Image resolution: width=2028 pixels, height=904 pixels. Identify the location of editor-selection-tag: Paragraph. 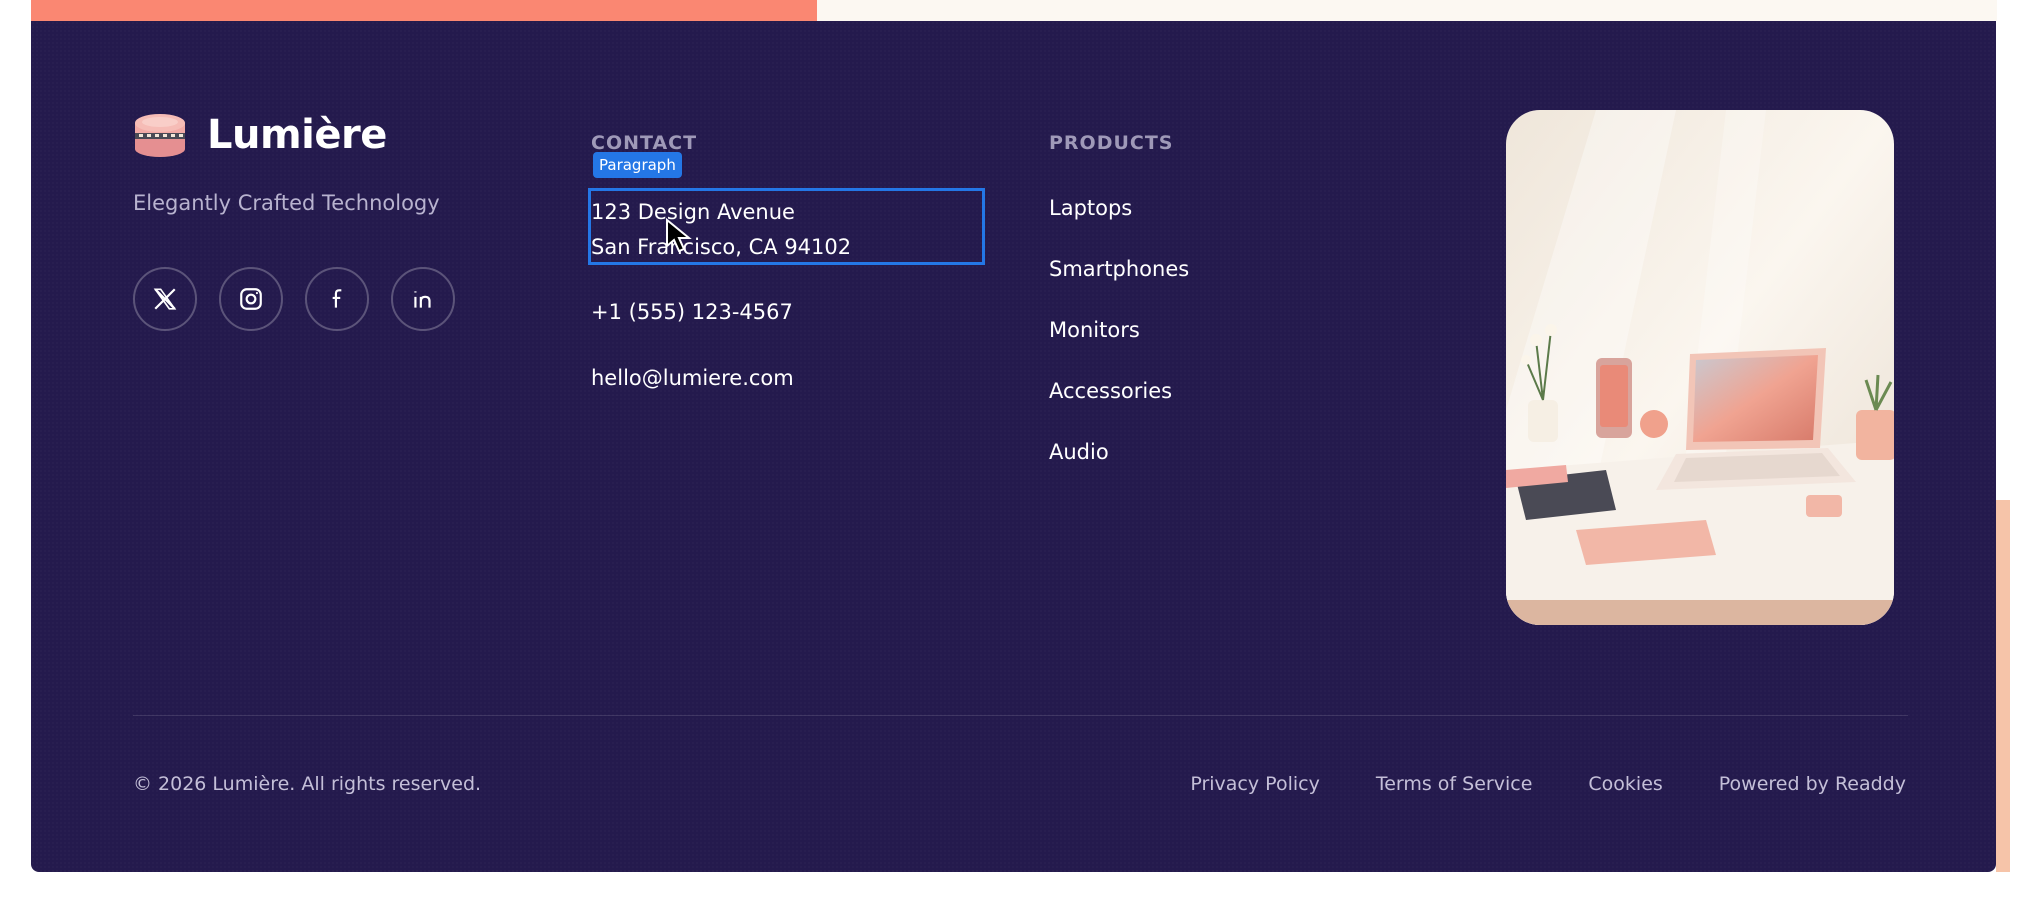
(637, 165).